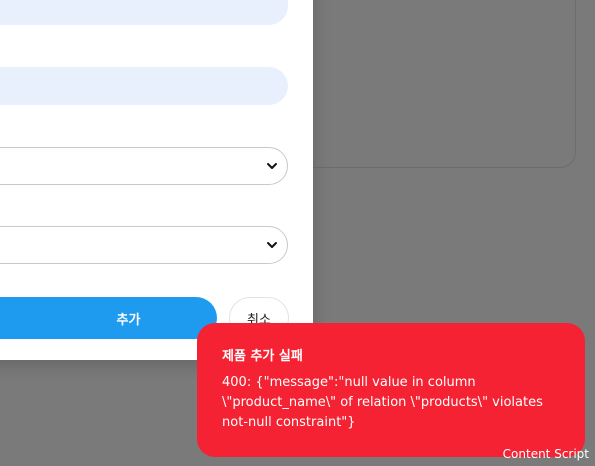 This screenshot has width=595, height=466. What do you see at coordinates (262, 356) in the screenshot?
I see `toast-title: 제품 추가 실패` at bounding box center [262, 356].